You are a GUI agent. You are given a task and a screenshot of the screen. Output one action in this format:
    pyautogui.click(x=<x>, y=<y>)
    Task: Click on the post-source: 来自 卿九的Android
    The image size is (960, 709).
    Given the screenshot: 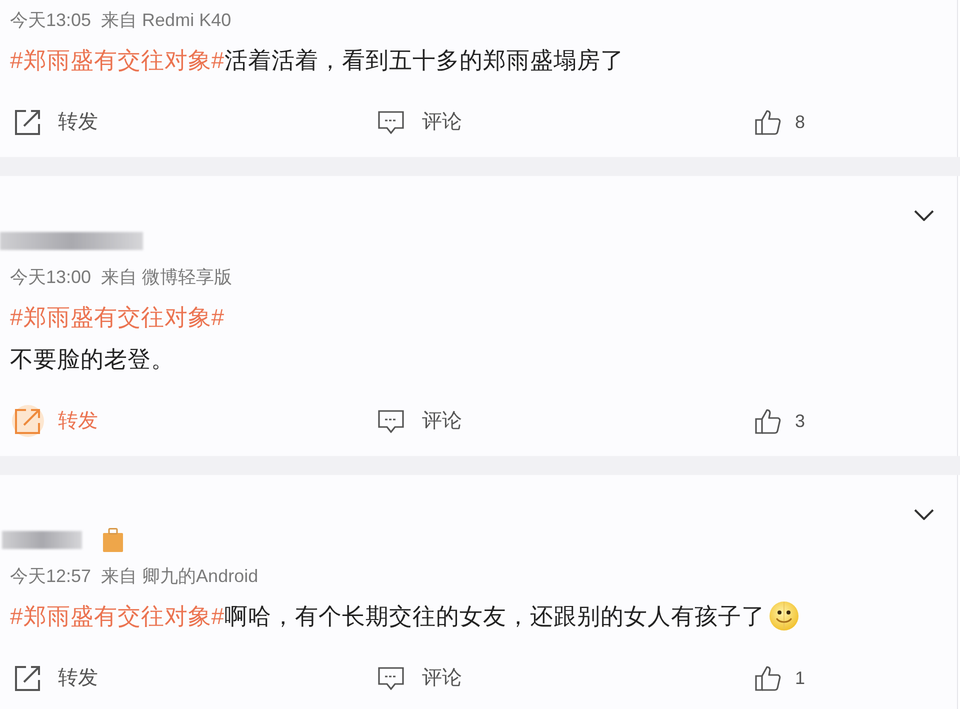 What is the action you would take?
    pyautogui.click(x=179, y=576)
    